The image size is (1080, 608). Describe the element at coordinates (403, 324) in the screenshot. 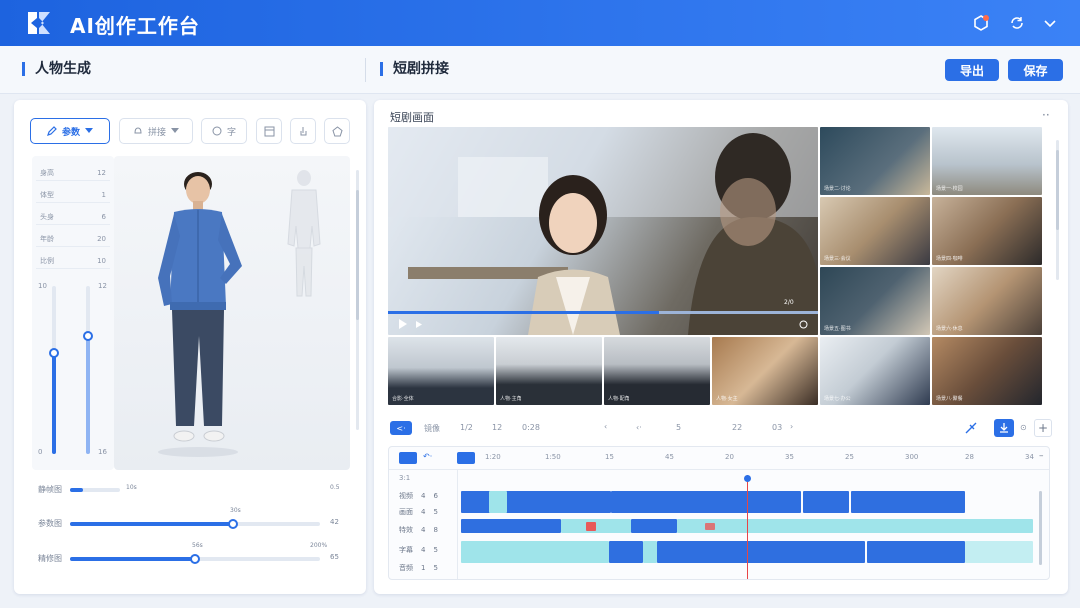

I see `play-icon` at that location.